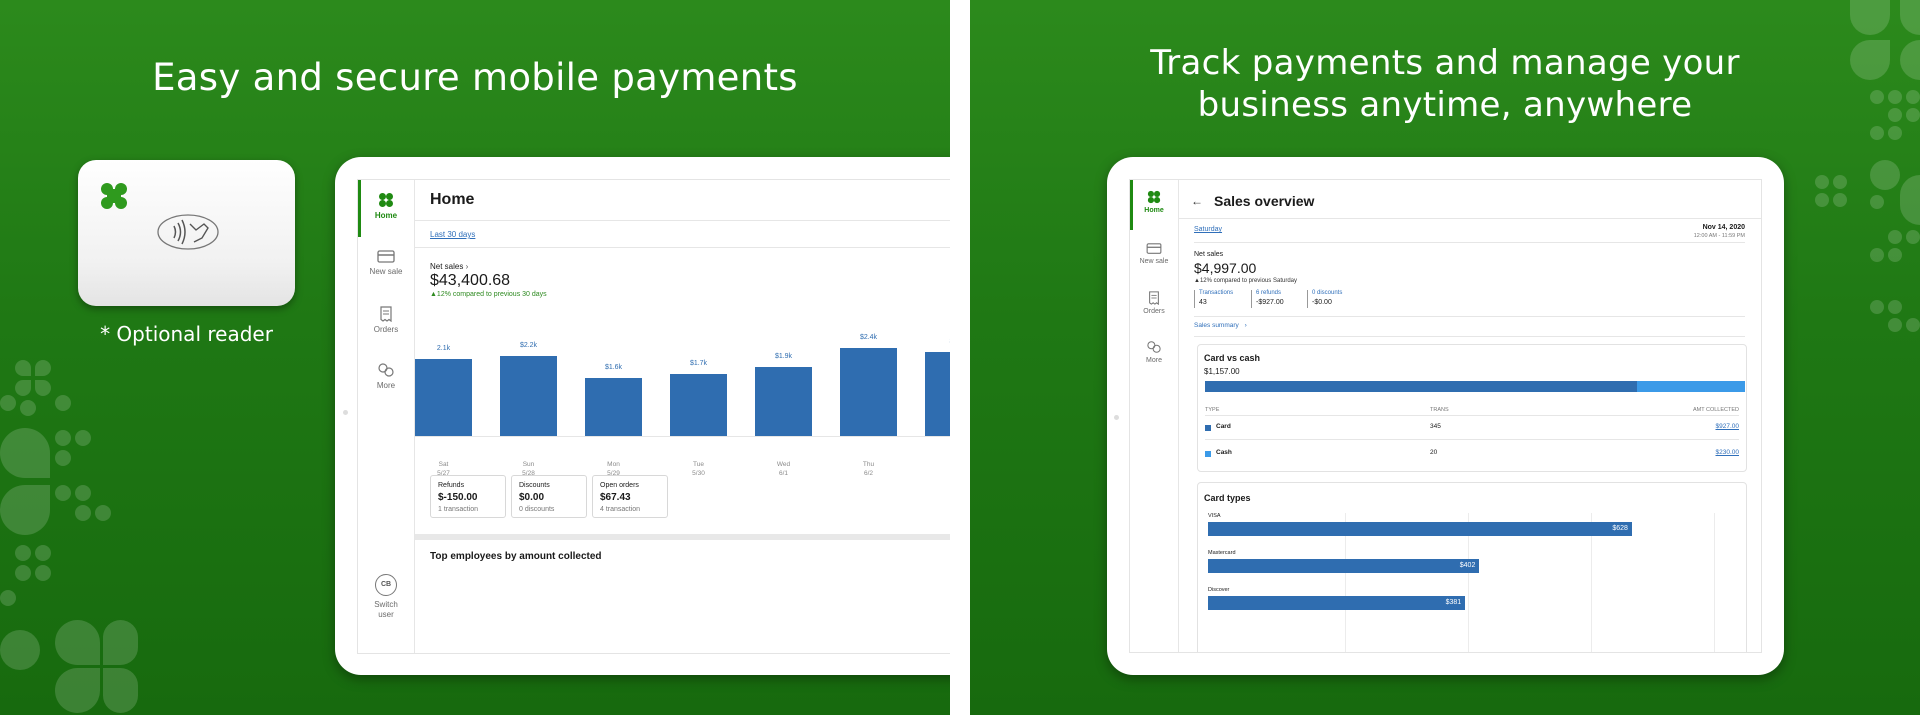 This screenshot has width=1920, height=715. Describe the element at coordinates (458, 509) in the screenshot. I see `stat-sub: 1 transaction` at that location.